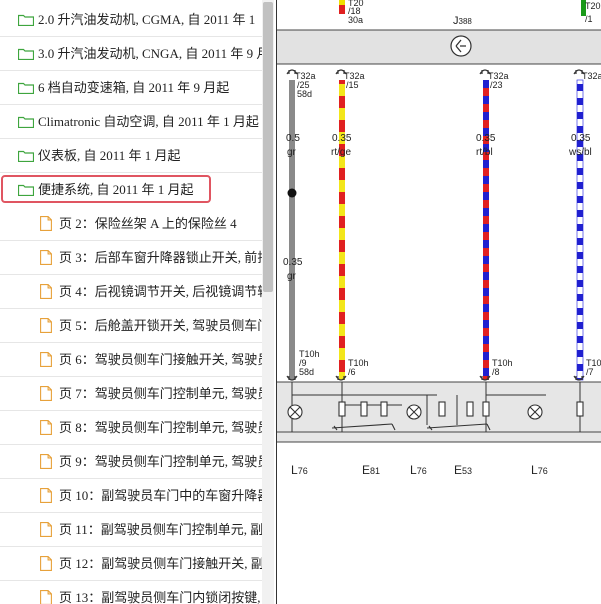 The width and height of the screenshot is (601, 604). I want to click on control-unit-block, so click(439, 47).